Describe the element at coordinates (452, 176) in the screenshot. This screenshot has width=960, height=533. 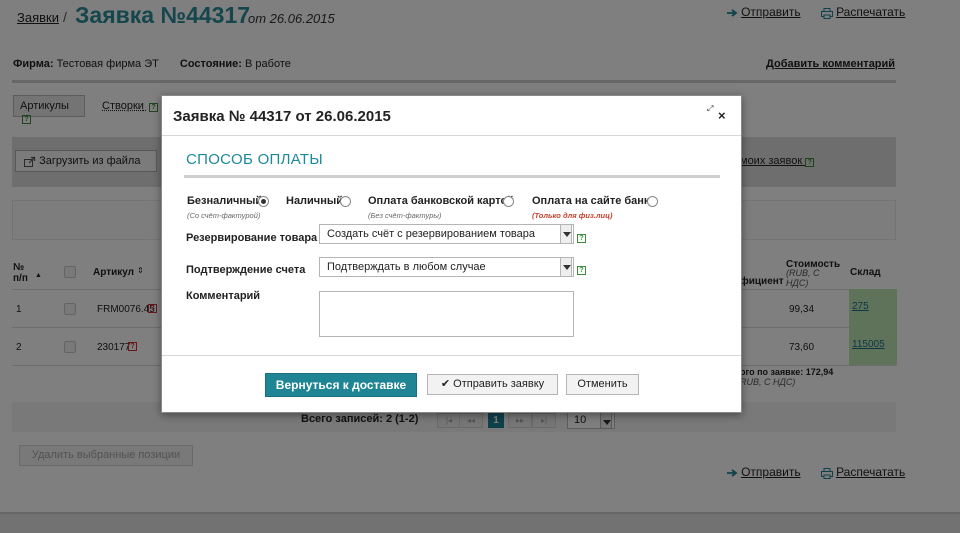
I see `section-divider` at that location.